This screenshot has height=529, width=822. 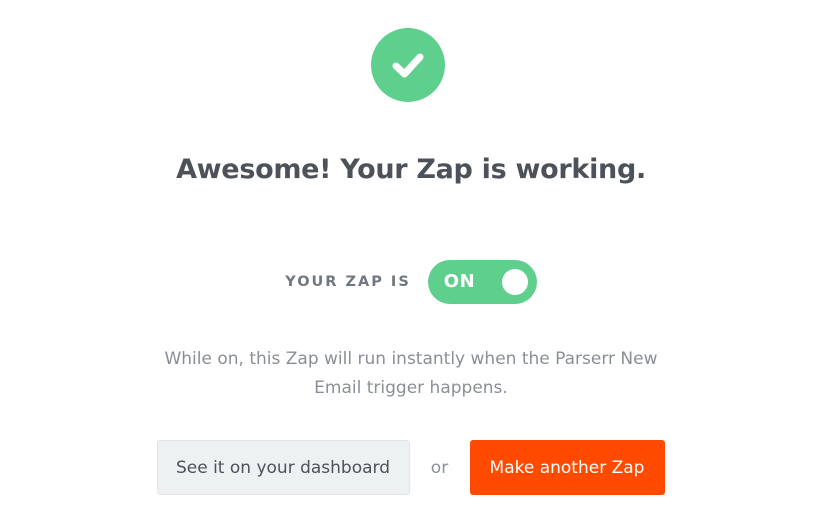 What do you see at coordinates (348, 282) in the screenshot?
I see `zap-status-label: YOUR ZAP IS` at bounding box center [348, 282].